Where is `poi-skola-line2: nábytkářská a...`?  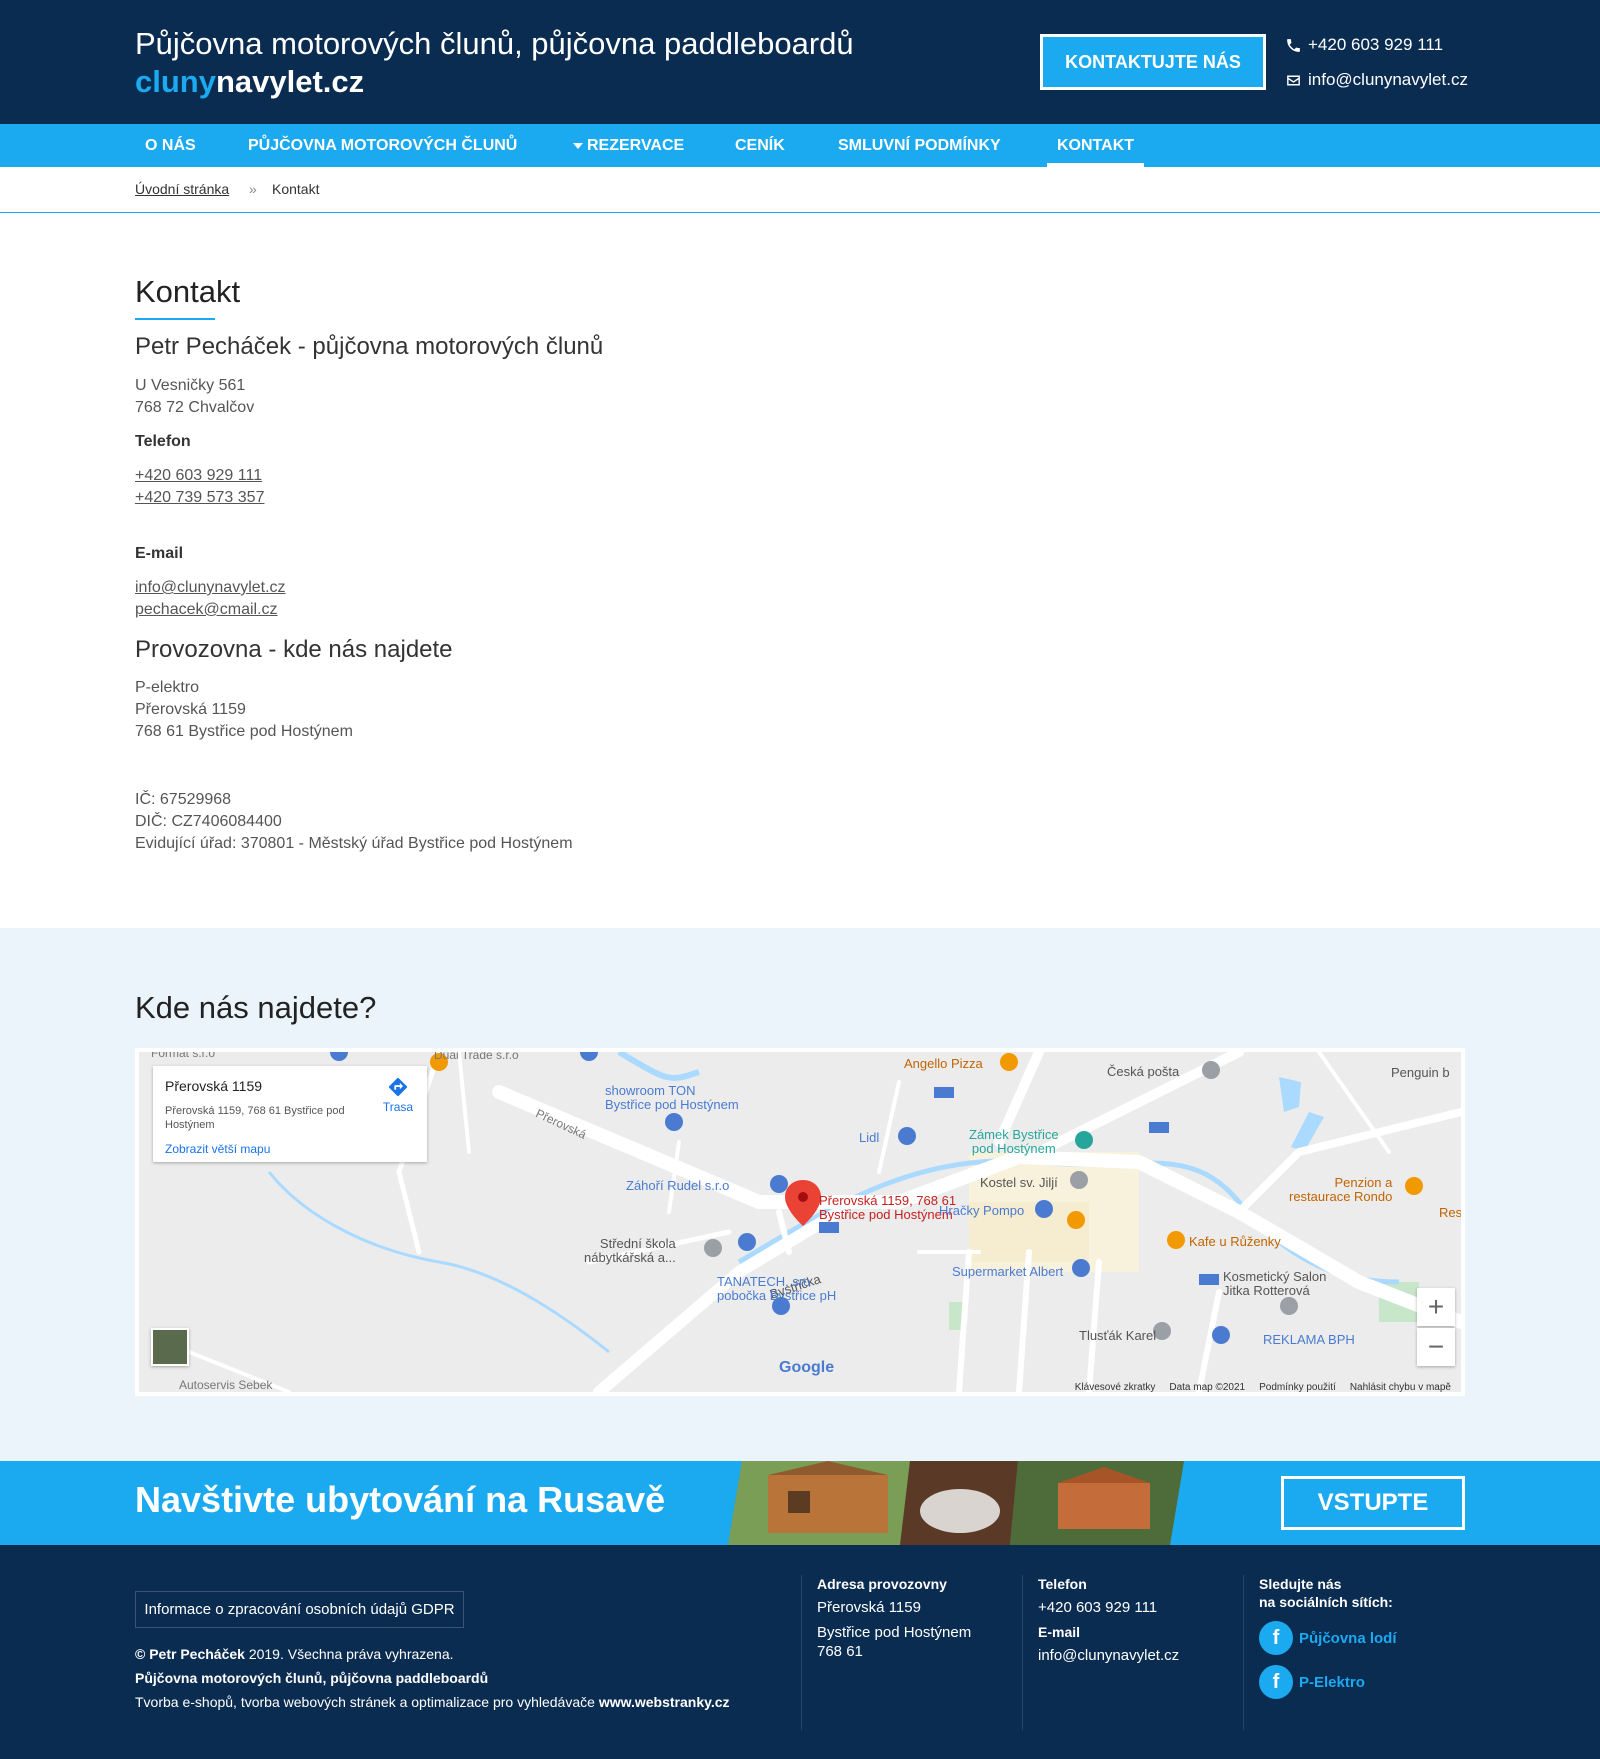 poi-skola-line2: nábytkářská a... is located at coordinates (630, 1257).